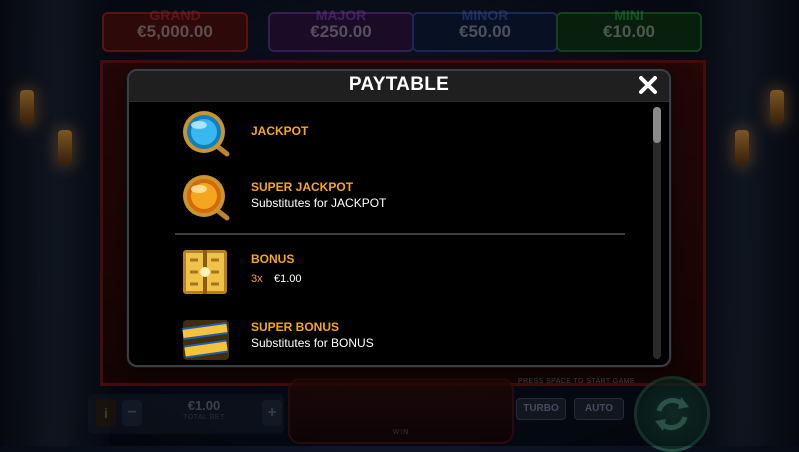 The height and width of the screenshot is (452, 799). Describe the element at coordinates (205, 271) in the screenshot. I see `gold-gate-bonus-icon` at that location.